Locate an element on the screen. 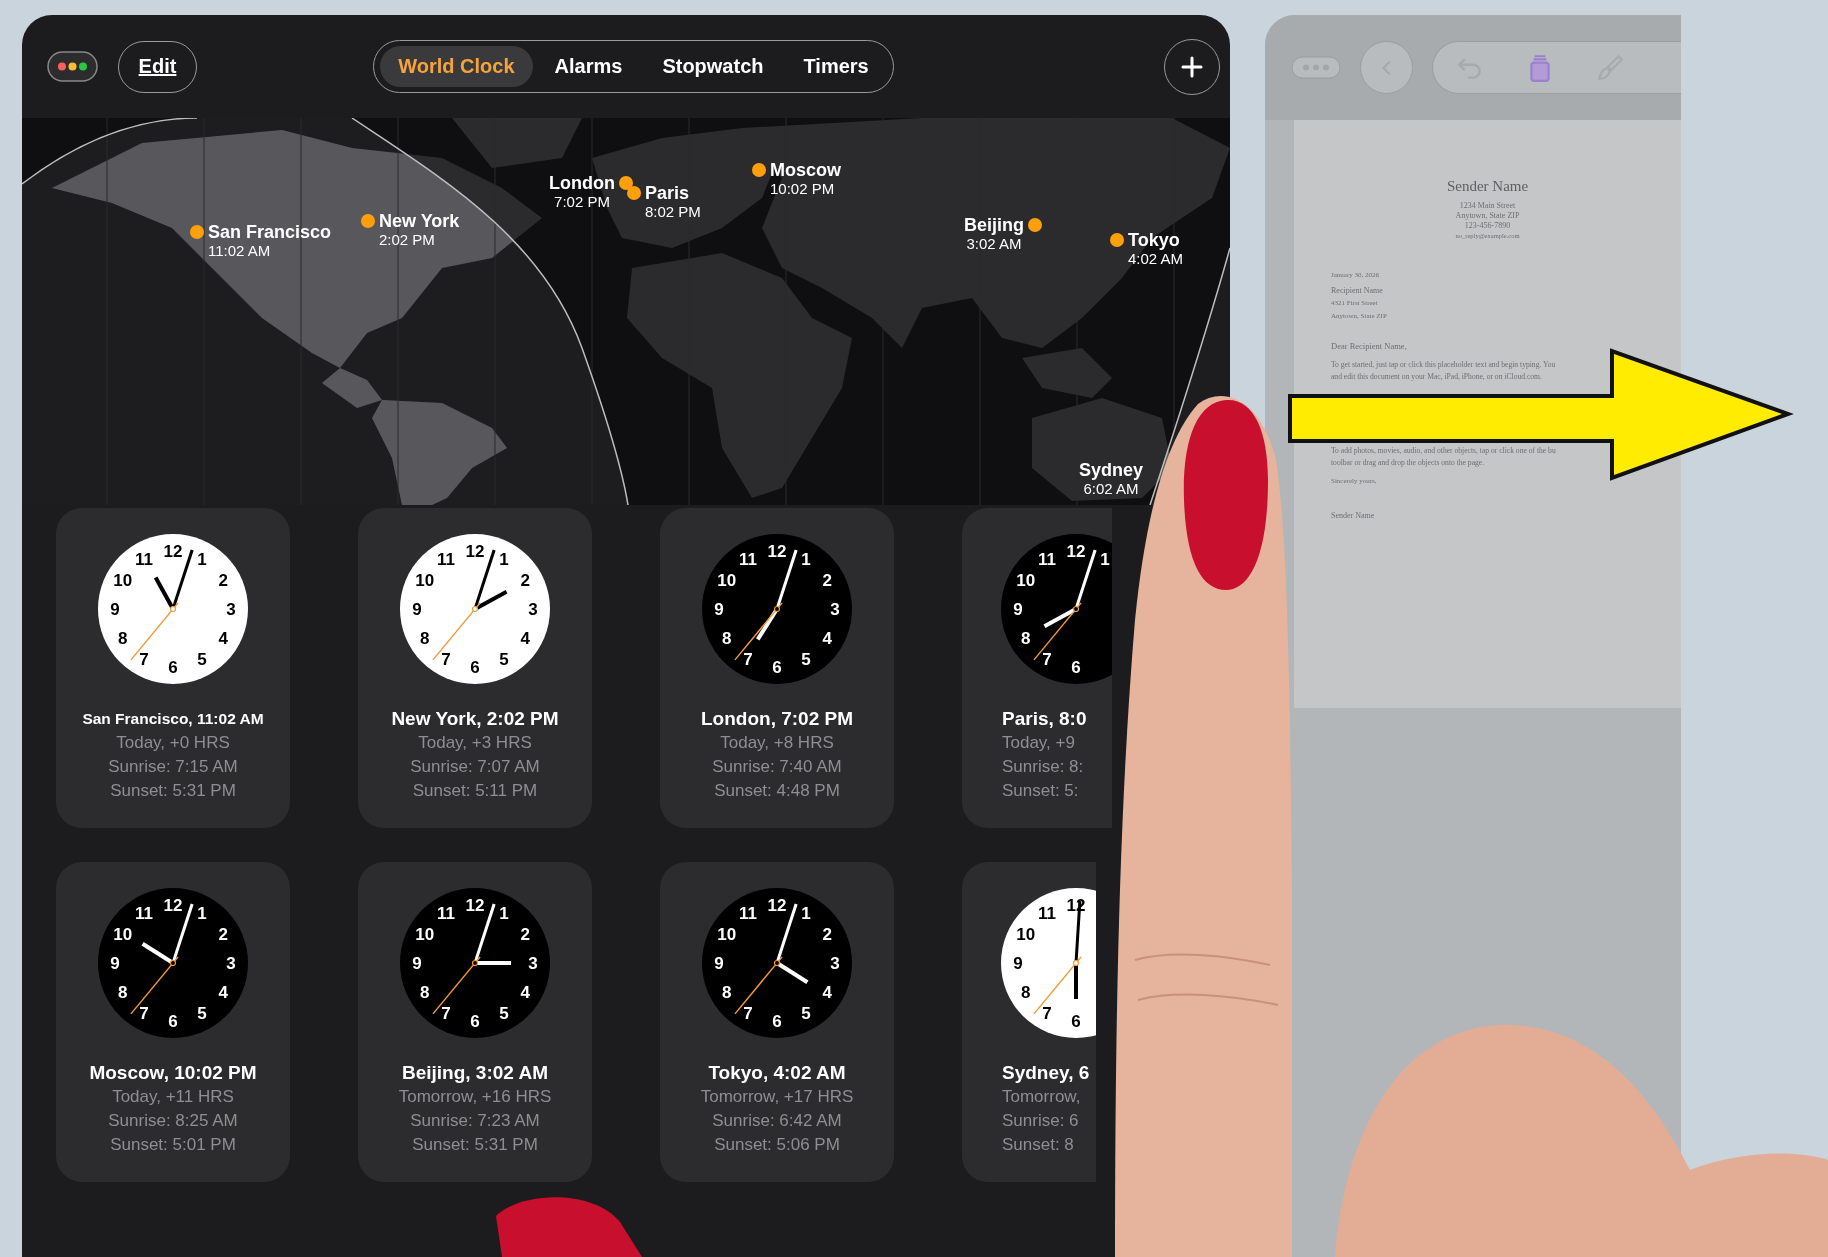  day-offset-text: Today, +8 HRS is located at coordinates (777, 743).